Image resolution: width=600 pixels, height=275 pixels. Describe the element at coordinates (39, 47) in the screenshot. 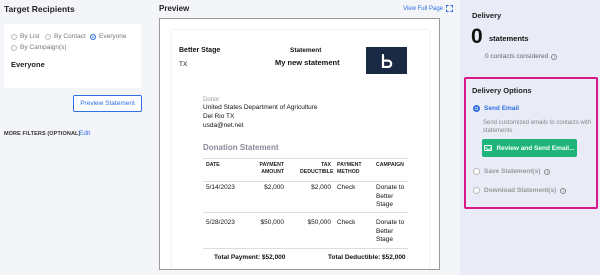

I see `radio-by-campaign: By Campaign(s)` at that location.